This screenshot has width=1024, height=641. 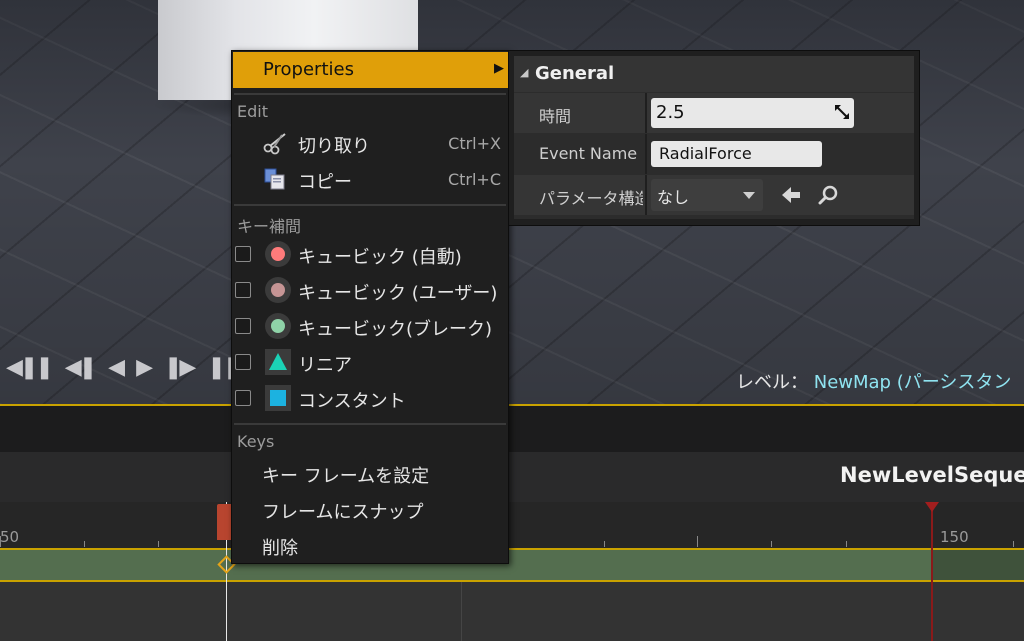 I want to click on shortcut-text: Ctrl+C, so click(x=474, y=179).